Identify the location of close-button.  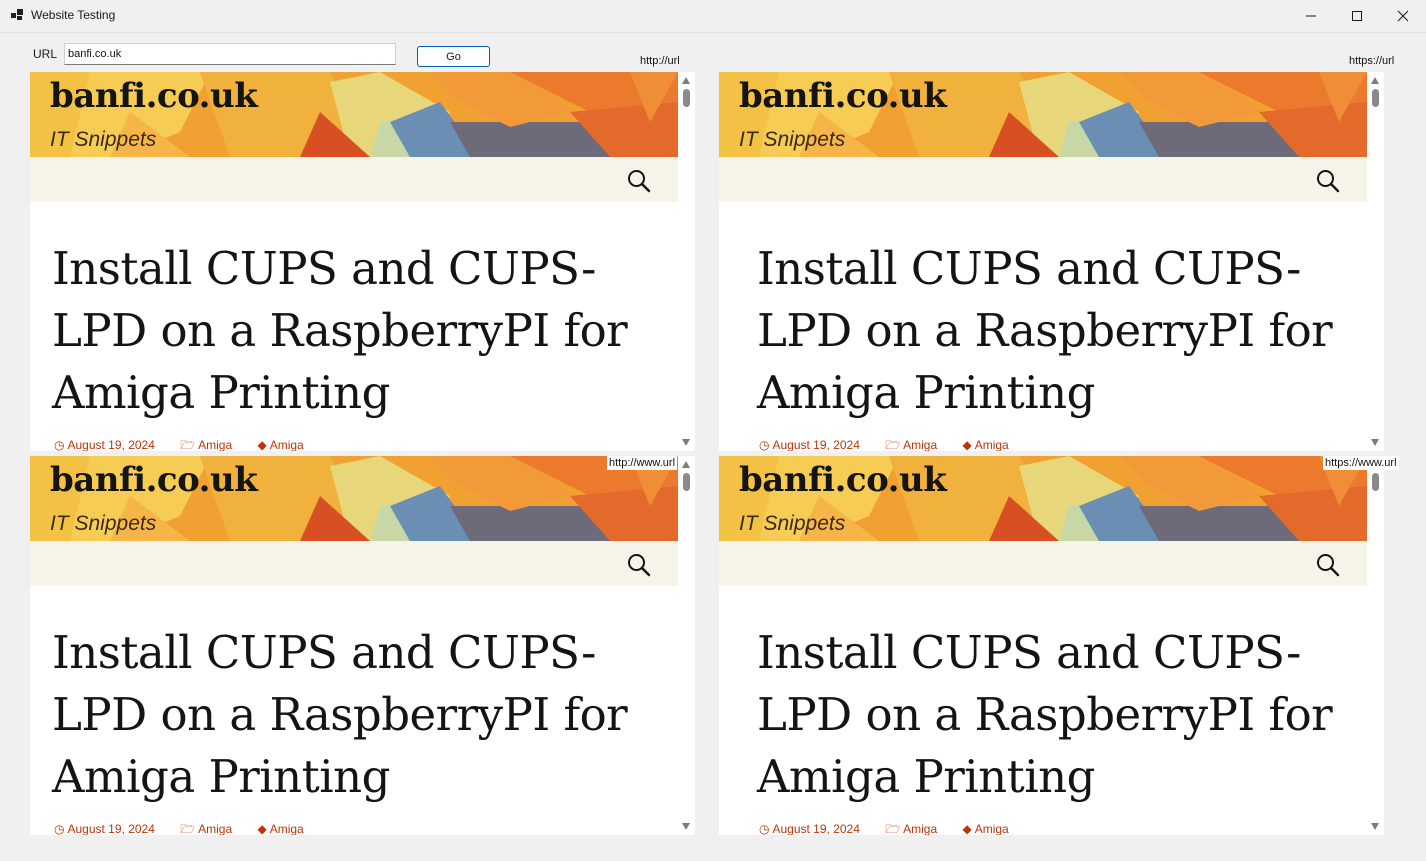
(1403, 16).